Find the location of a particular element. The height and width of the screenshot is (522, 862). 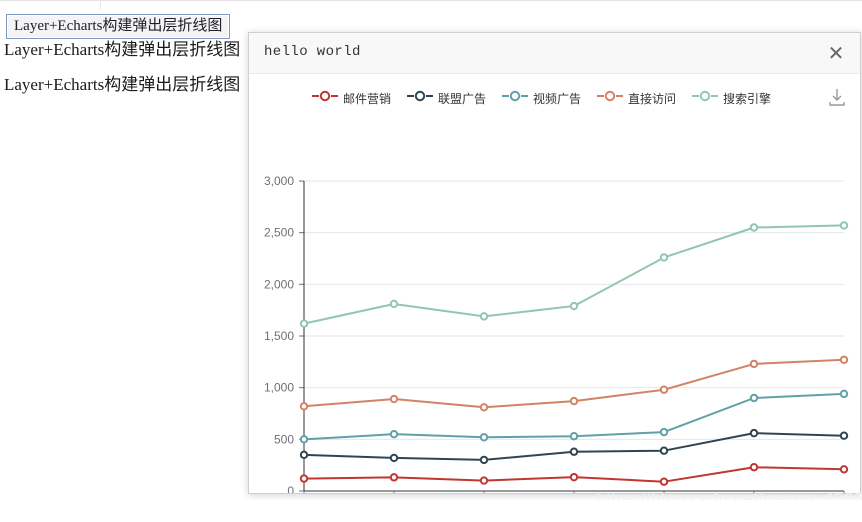

y-axis-label: 2,000 is located at coordinates (279, 284).